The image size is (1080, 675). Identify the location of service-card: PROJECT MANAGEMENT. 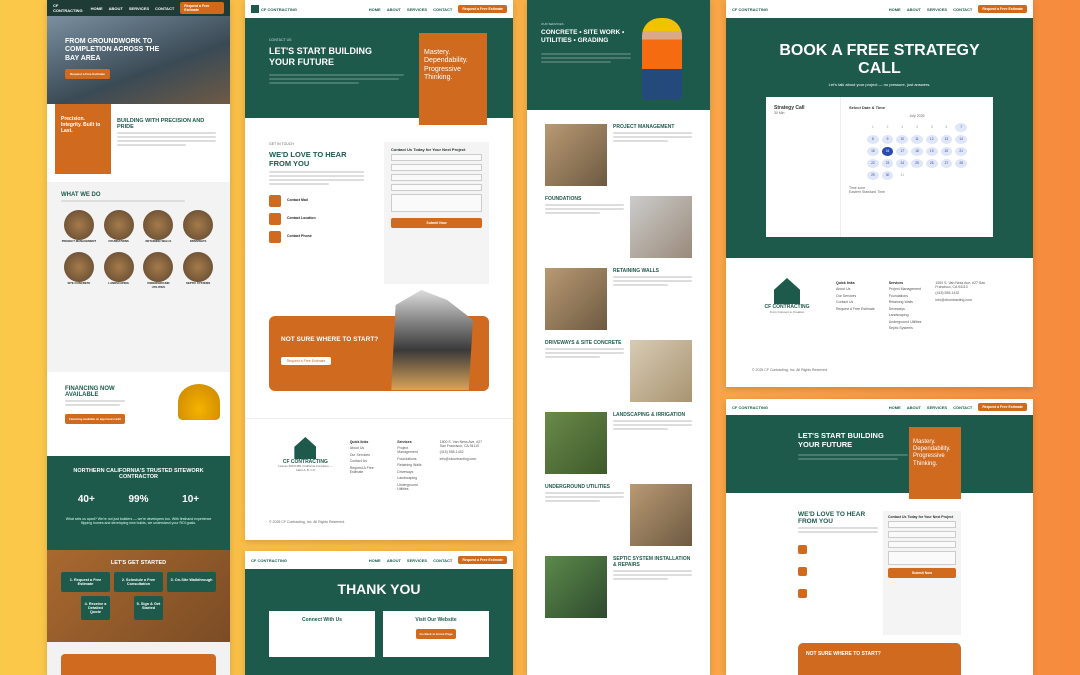
(79, 227).